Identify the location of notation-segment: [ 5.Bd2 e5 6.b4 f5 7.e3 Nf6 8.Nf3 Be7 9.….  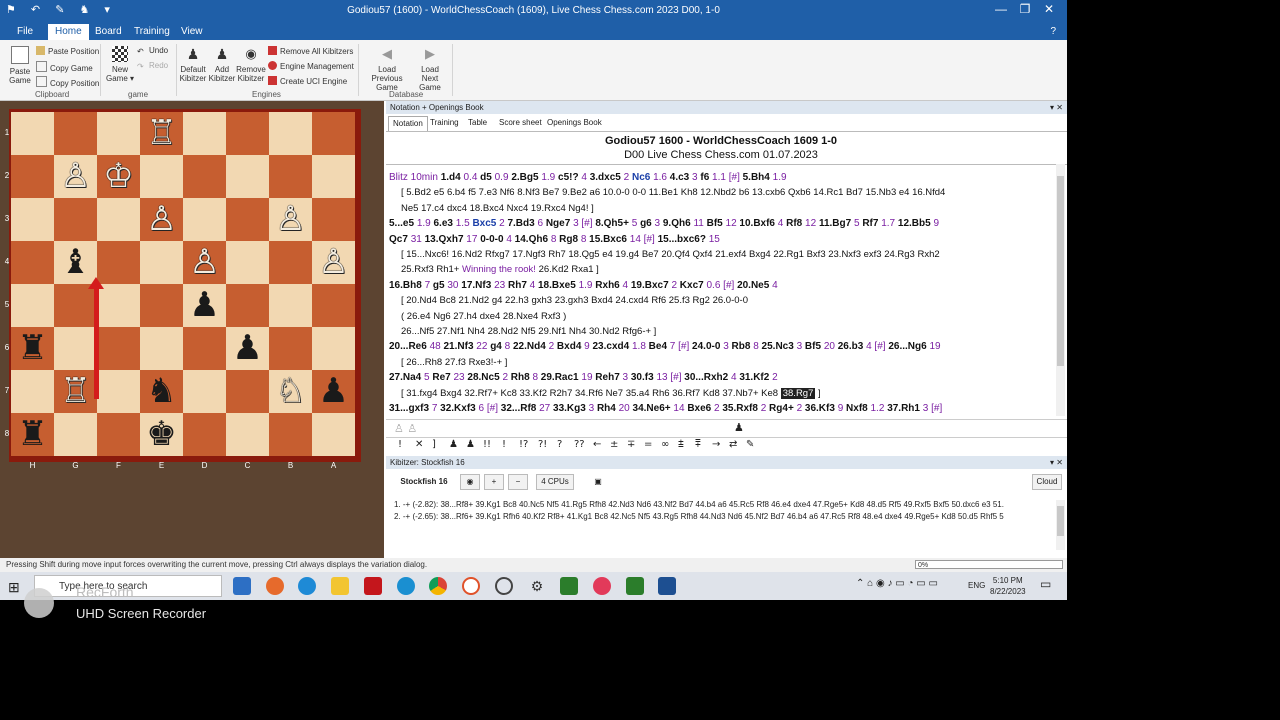
(673, 192).